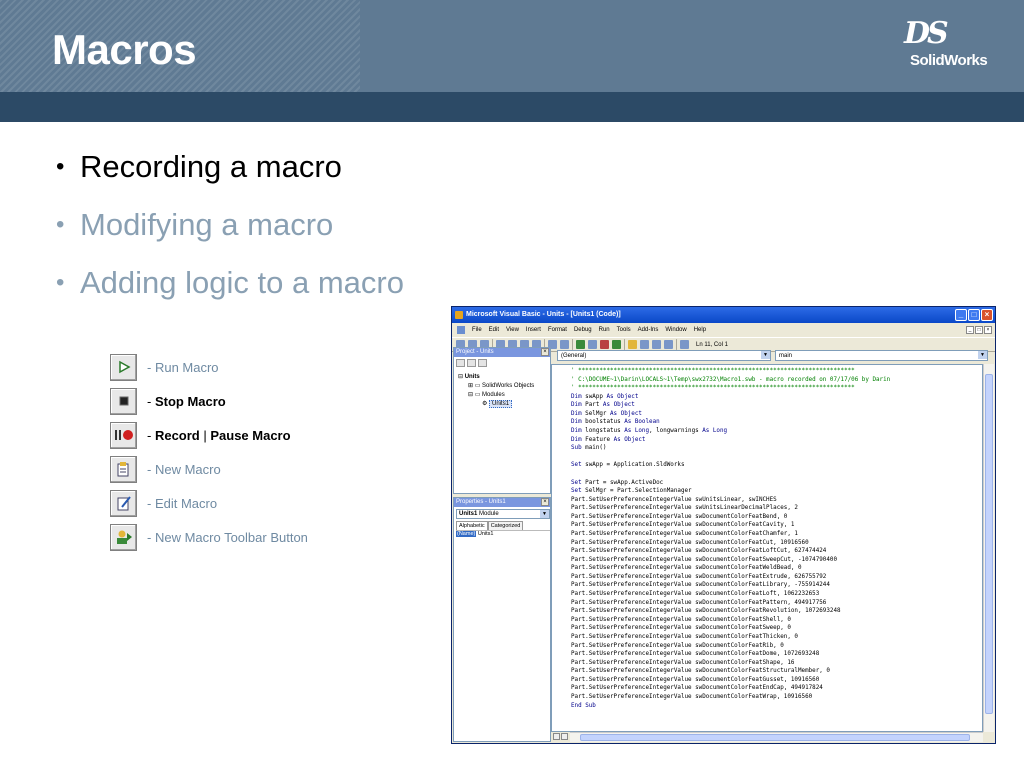  Describe the element at coordinates (988, 330) in the screenshot. I see `mdi-close-icon: ×` at that location.